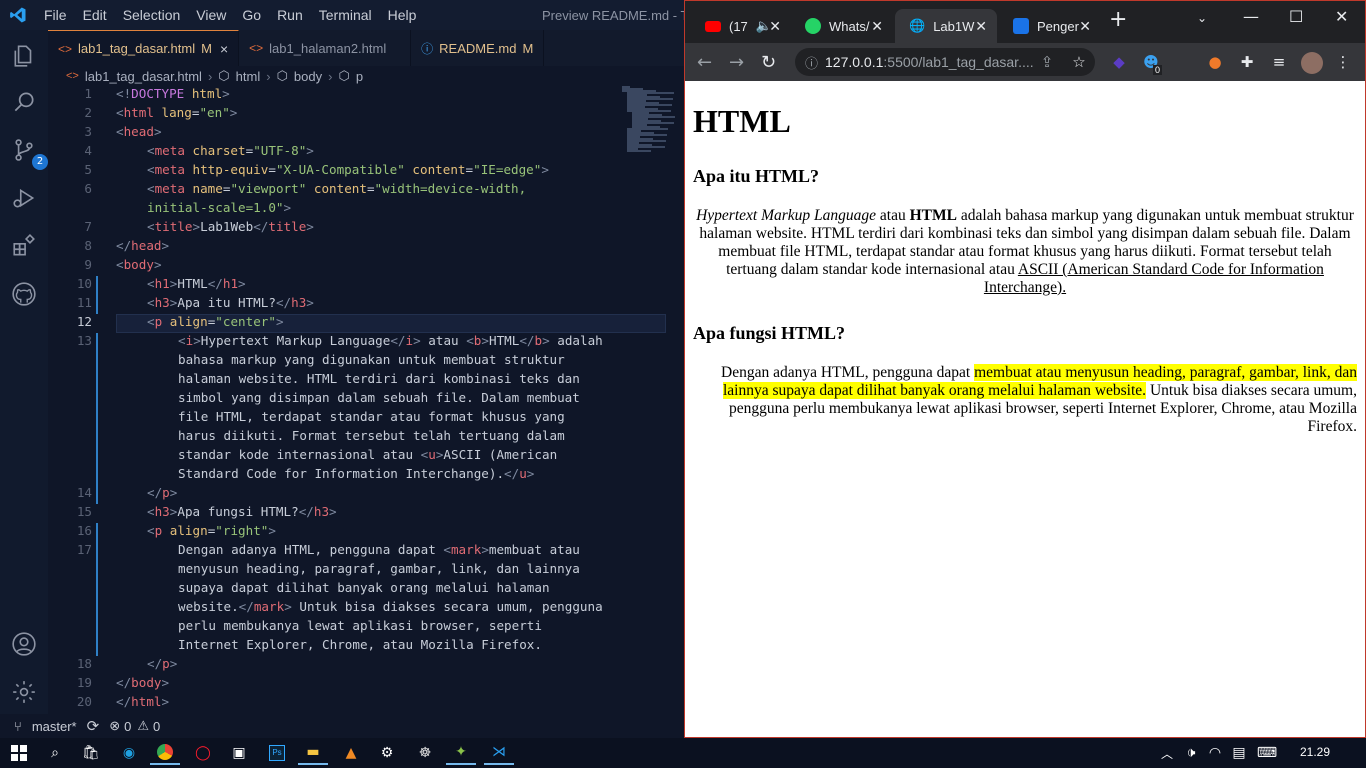 This screenshot has height=768, width=1366. What do you see at coordinates (203, 753) in the screenshot?
I see `opera-icon: ◯` at bounding box center [203, 753].